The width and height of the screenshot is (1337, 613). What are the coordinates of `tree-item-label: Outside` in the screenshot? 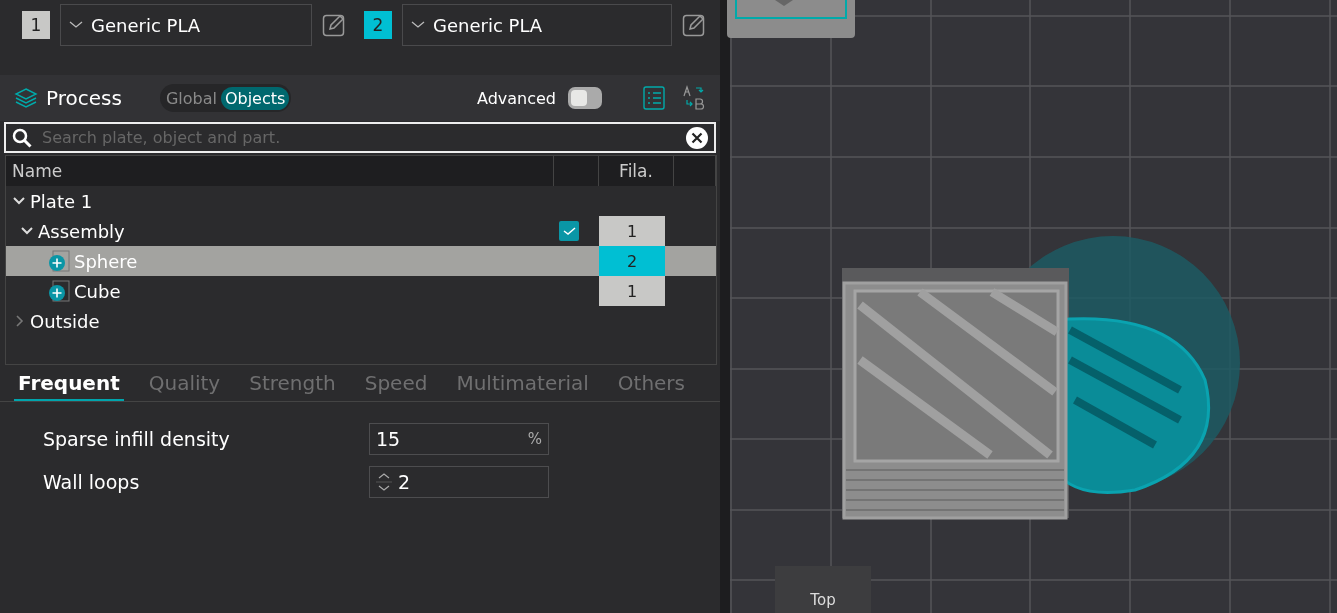 It's located at (65, 321).